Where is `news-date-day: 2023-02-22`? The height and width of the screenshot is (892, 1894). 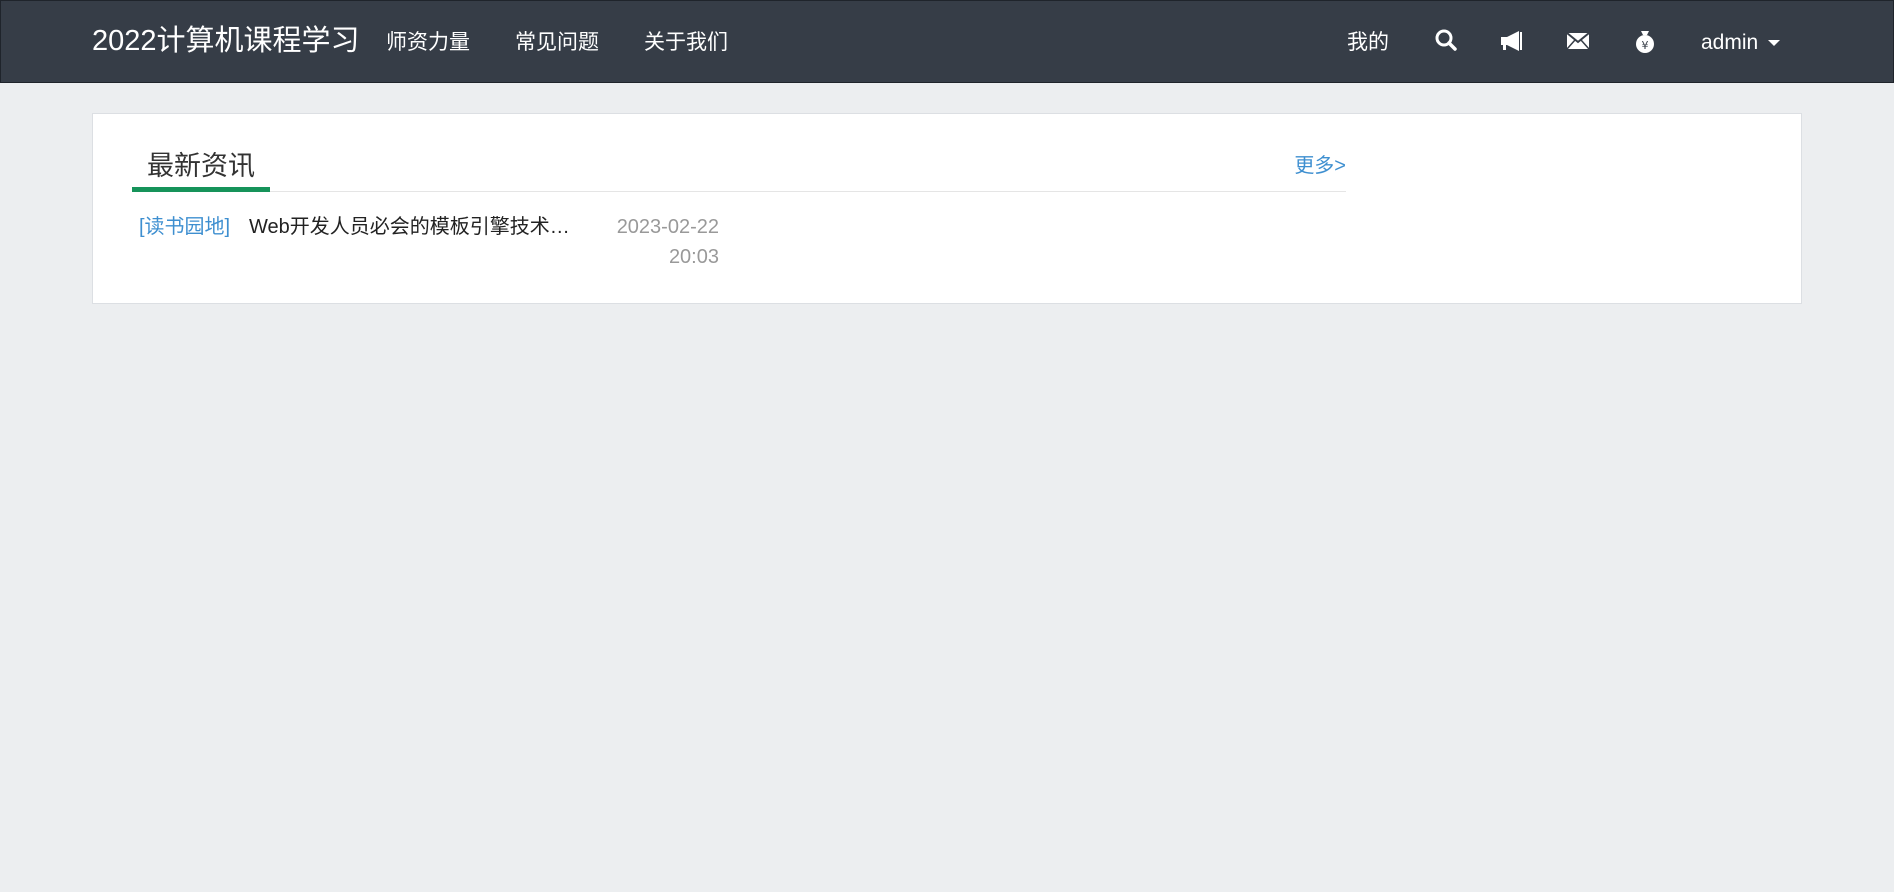
news-date-day: 2023-02-22 is located at coordinates (667, 227).